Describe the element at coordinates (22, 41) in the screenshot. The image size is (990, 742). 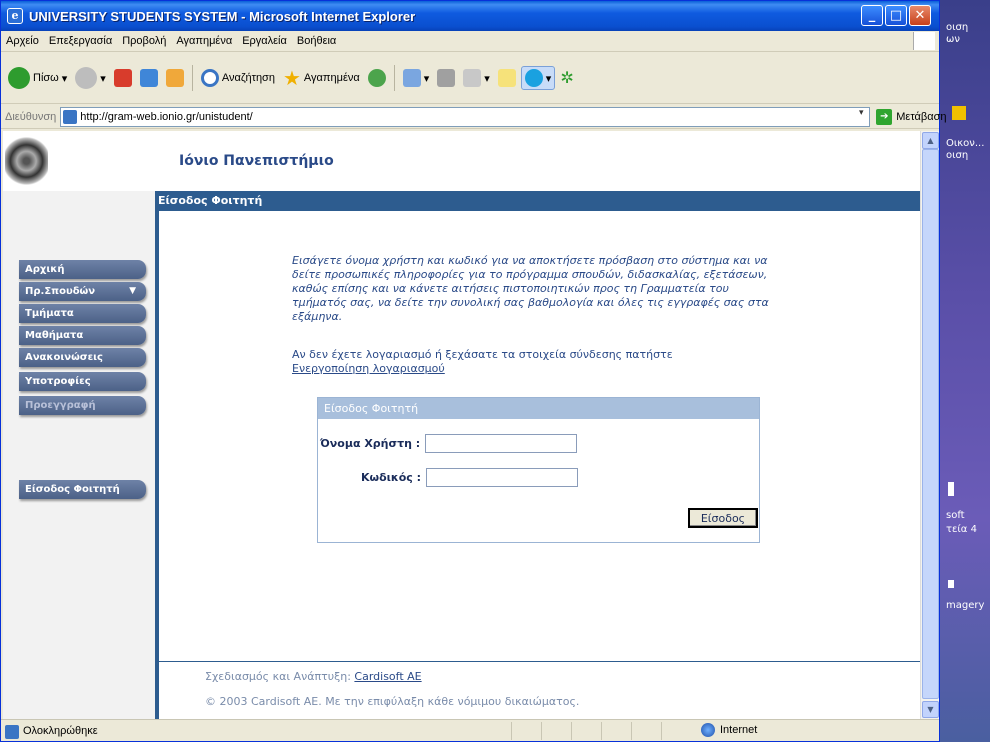
I see `menu-file: Αρχείο` at that location.